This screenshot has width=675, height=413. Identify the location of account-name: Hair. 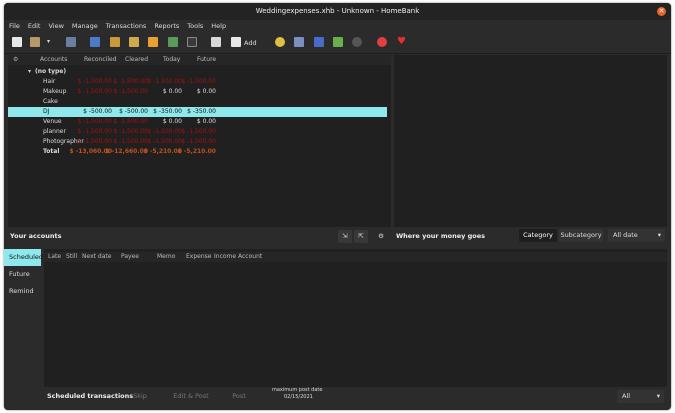
(49, 81).